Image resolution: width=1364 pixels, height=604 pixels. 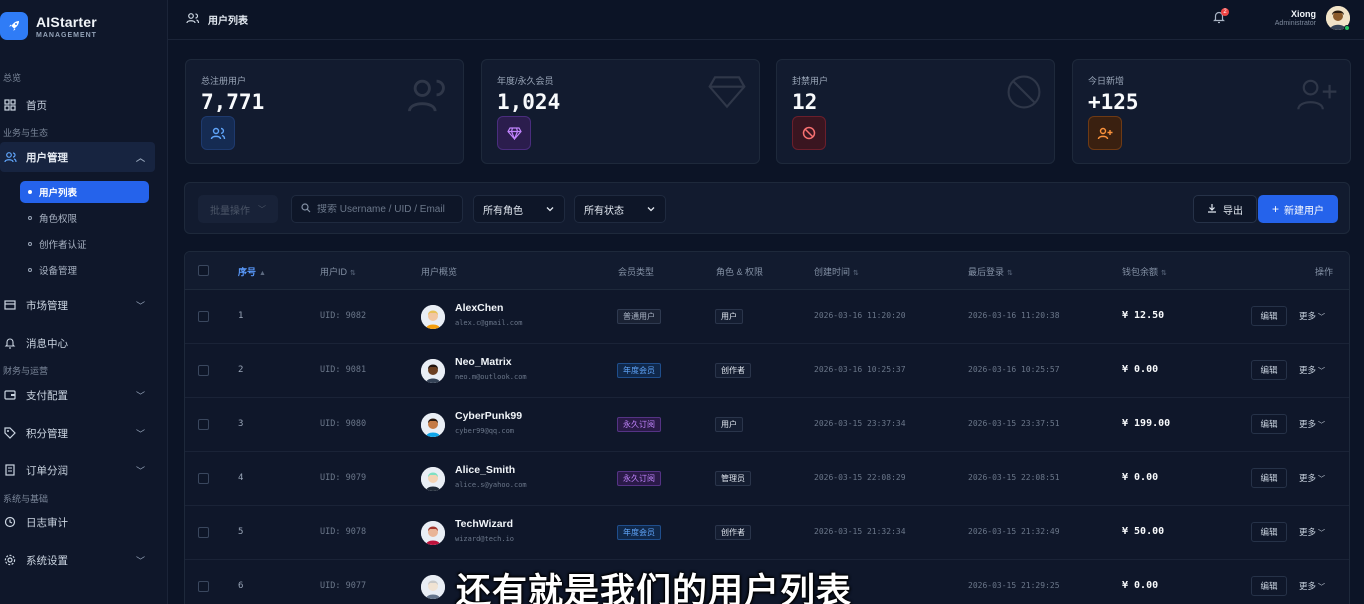 I want to click on row-email: alex.c@gmail.com, so click(x=489, y=323).